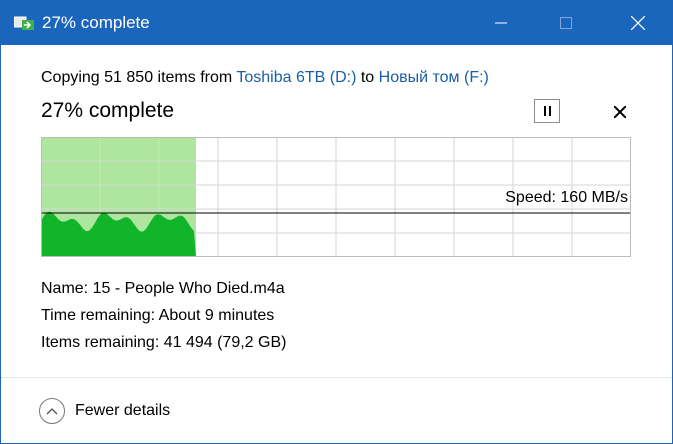 This screenshot has width=673, height=444. Describe the element at coordinates (24, 23) in the screenshot. I see `copy-window-icon` at that location.